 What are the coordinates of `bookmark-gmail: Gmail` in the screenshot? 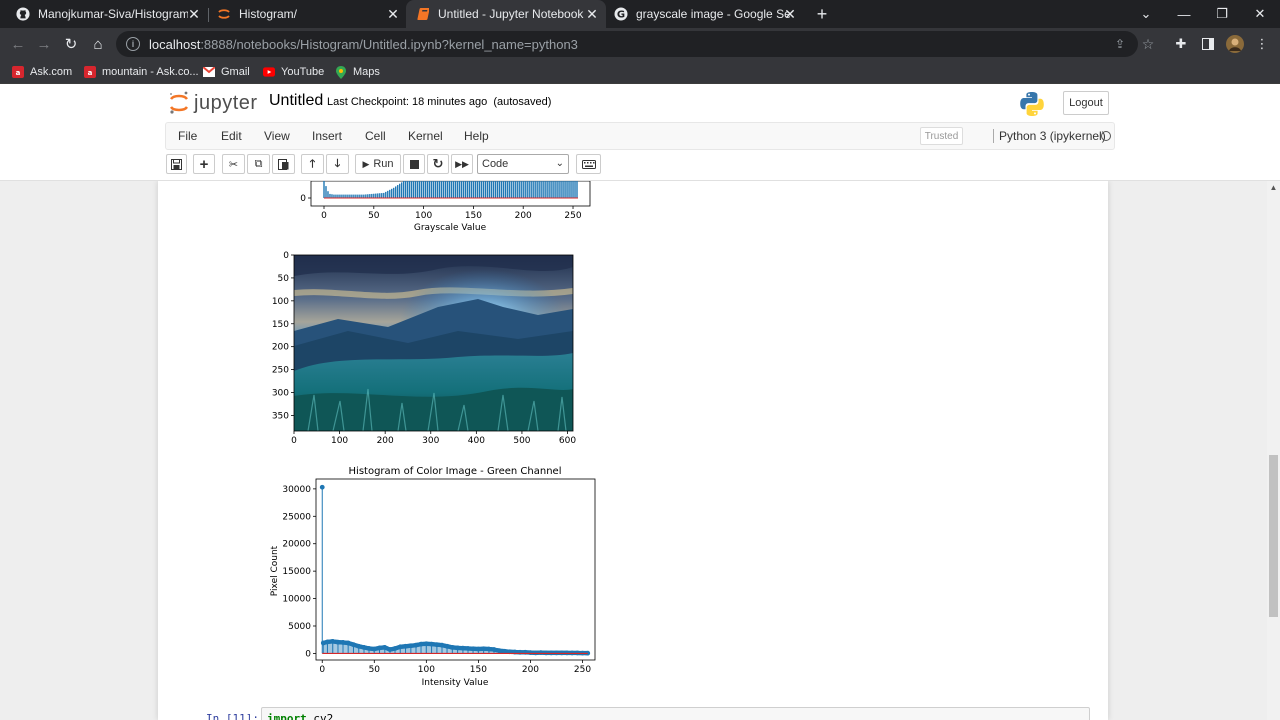 It's located at (226, 72).